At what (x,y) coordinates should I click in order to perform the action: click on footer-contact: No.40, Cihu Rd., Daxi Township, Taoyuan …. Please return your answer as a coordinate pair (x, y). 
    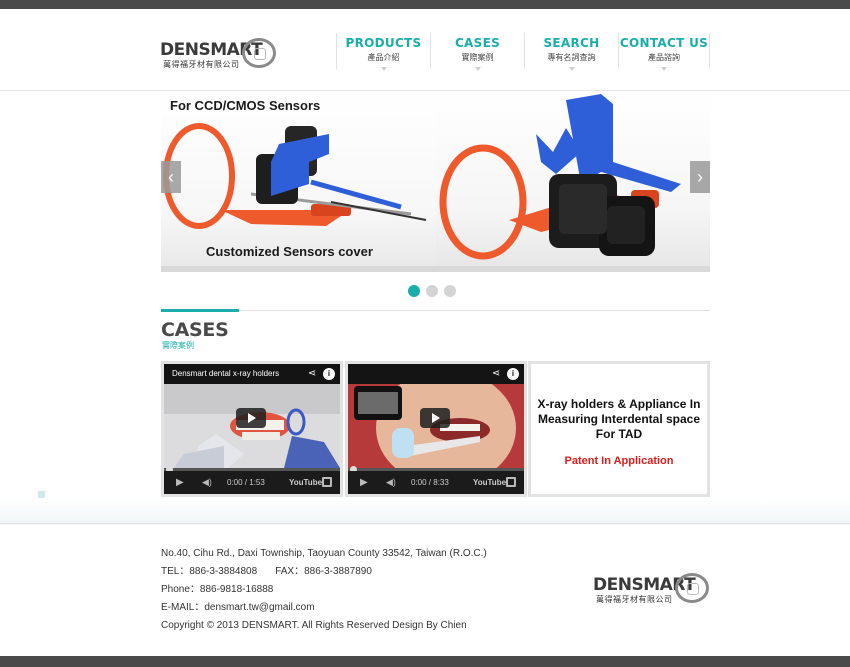
    Looking at the image, I should click on (324, 590).